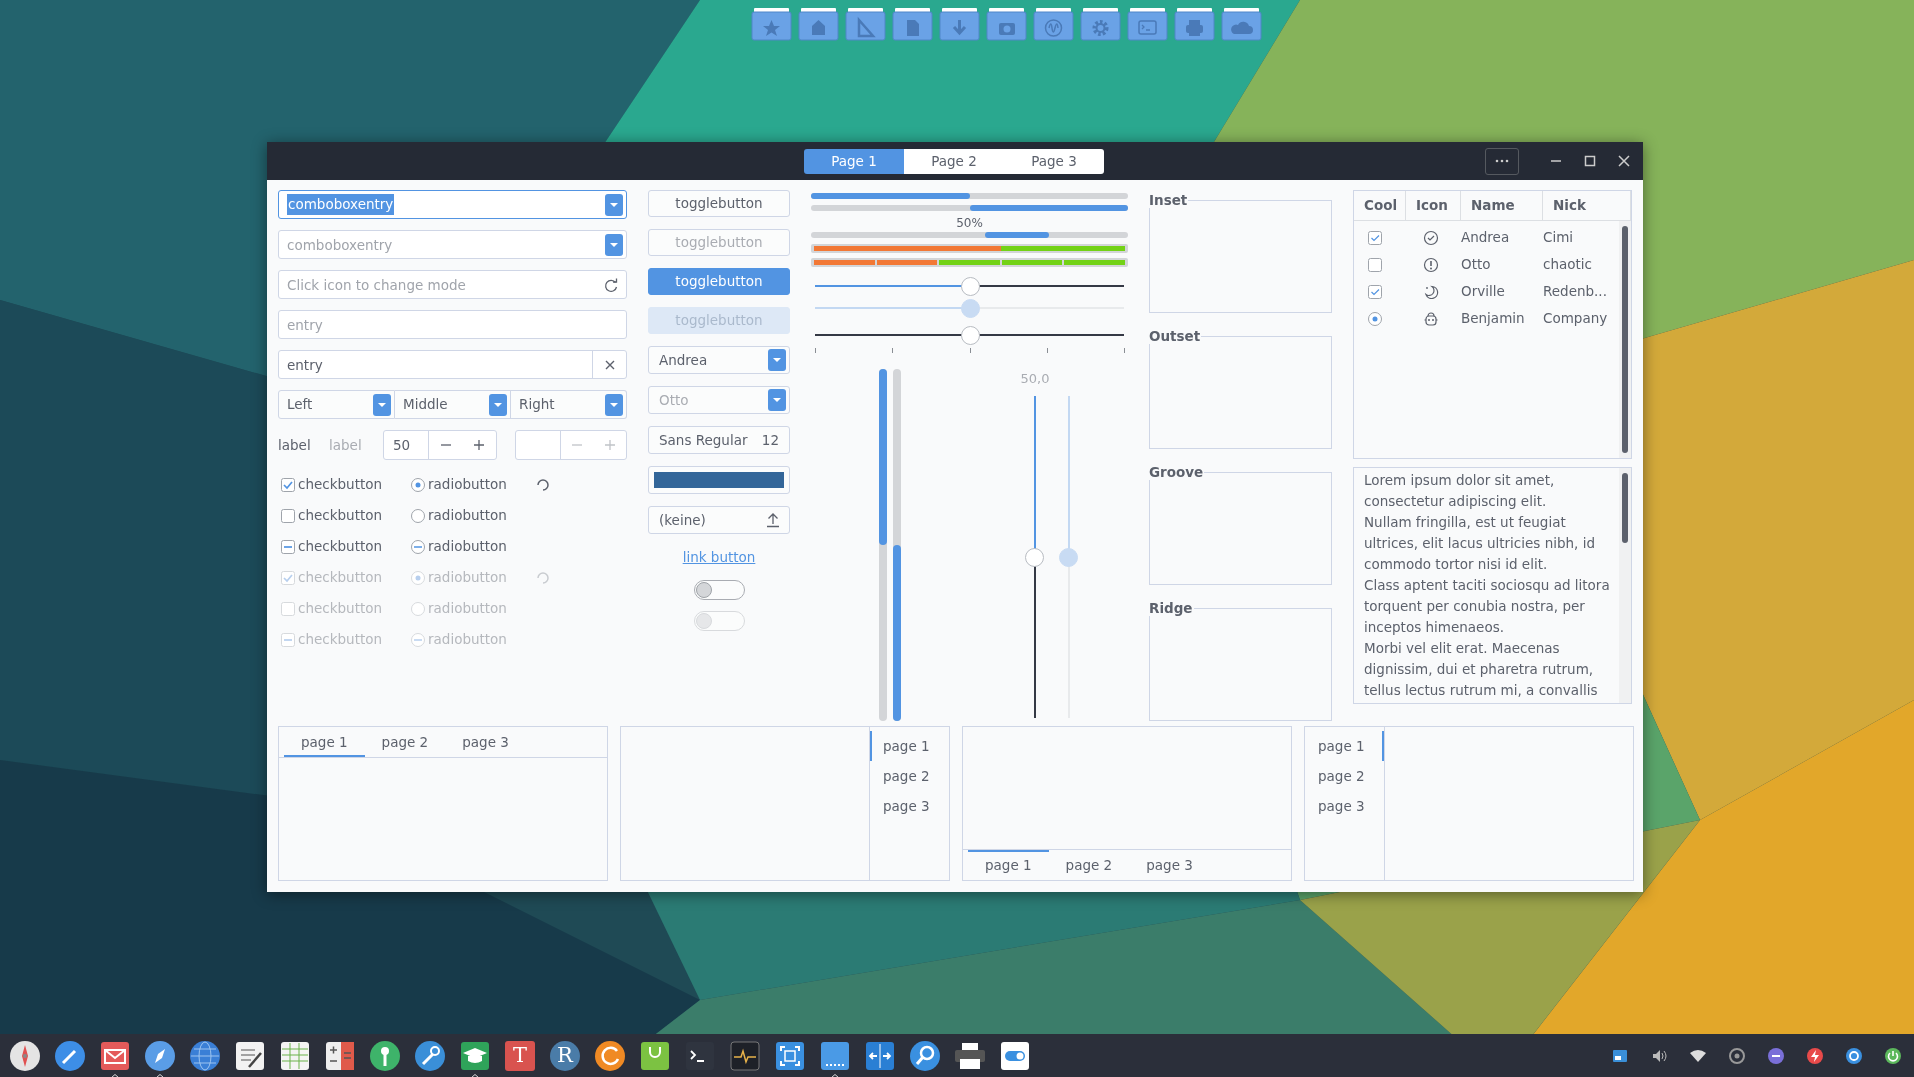 The height and width of the screenshot is (1077, 1914). I want to click on app-launcher: R, so click(565, 1055).